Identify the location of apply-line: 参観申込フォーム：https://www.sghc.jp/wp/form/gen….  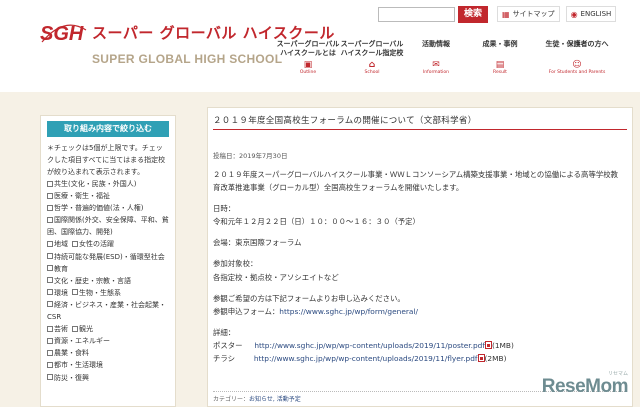
(315, 311).